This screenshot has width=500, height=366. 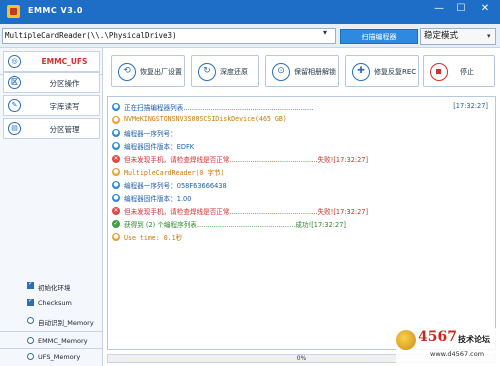 What do you see at coordinates (116, 224) in the screenshot?
I see `success-icon: ✓` at bounding box center [116, 224].